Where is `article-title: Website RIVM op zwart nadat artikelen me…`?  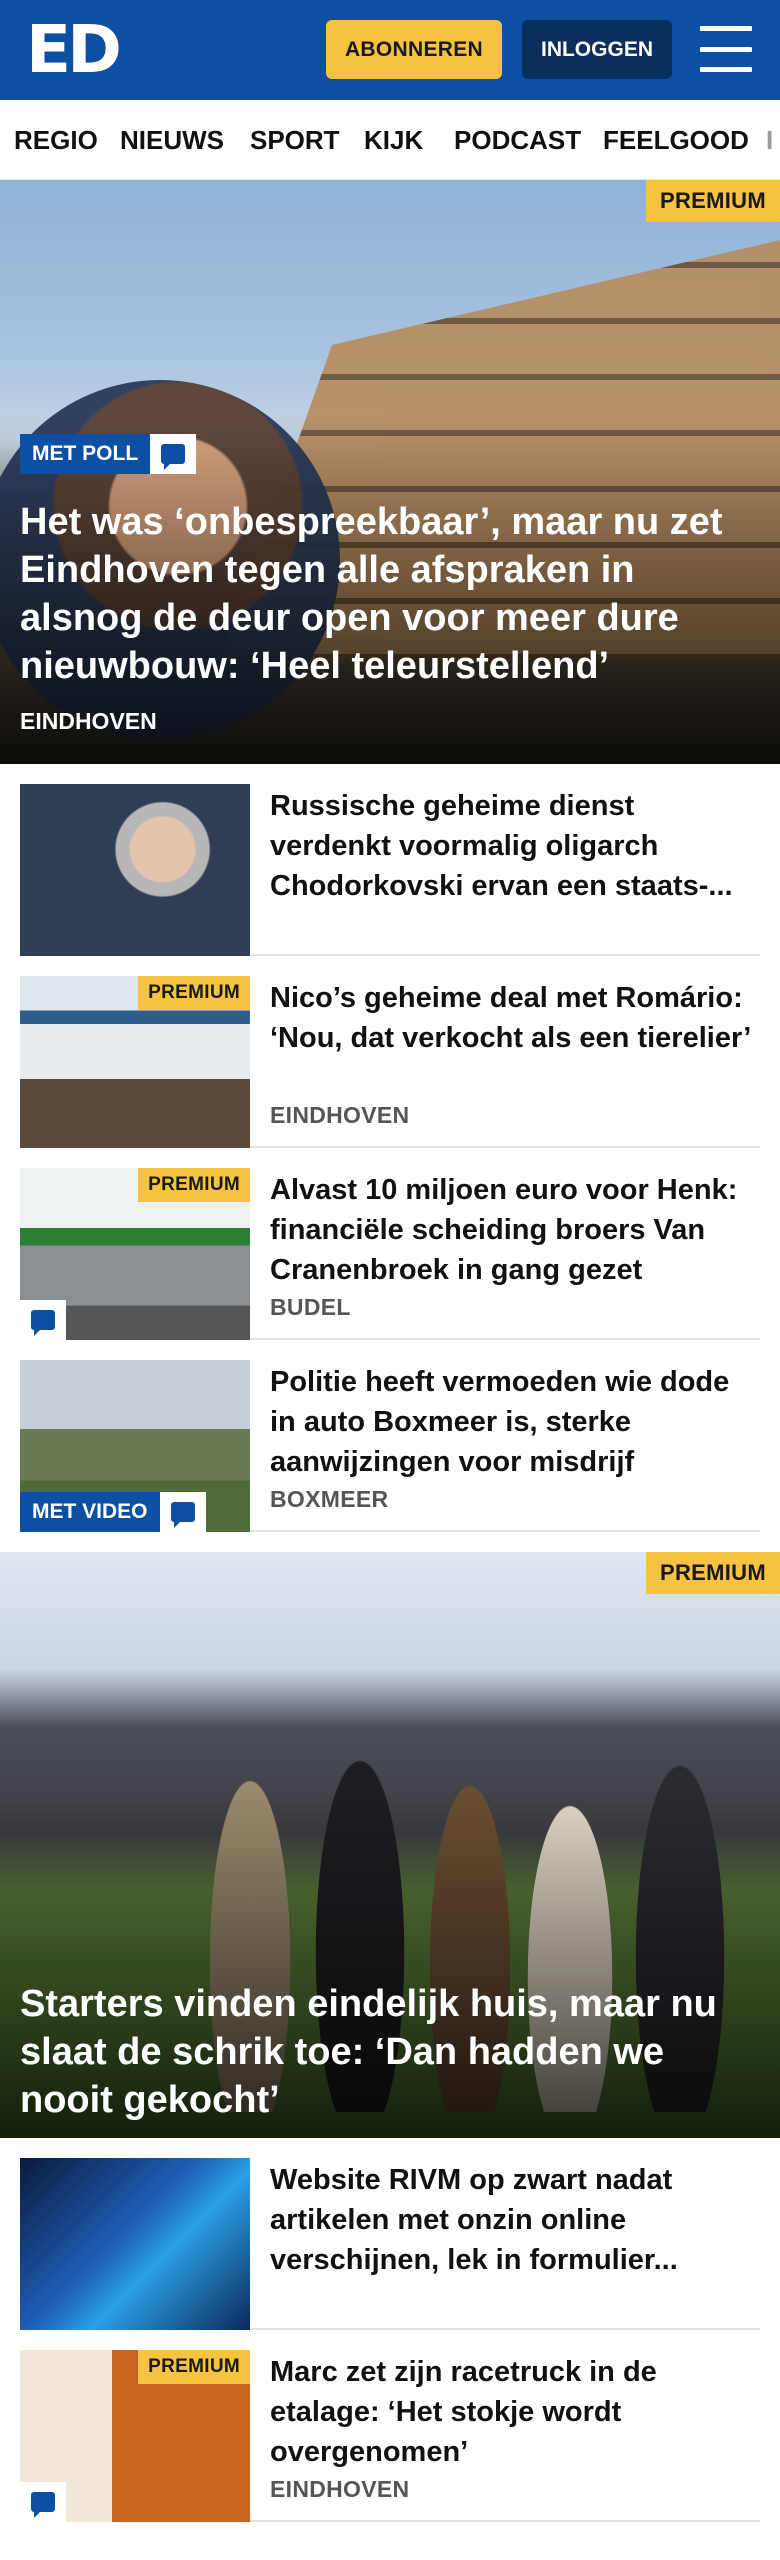 article-title: Website RIVM op zwart nadat artikelen me… is located at coordinates (515, 2220).